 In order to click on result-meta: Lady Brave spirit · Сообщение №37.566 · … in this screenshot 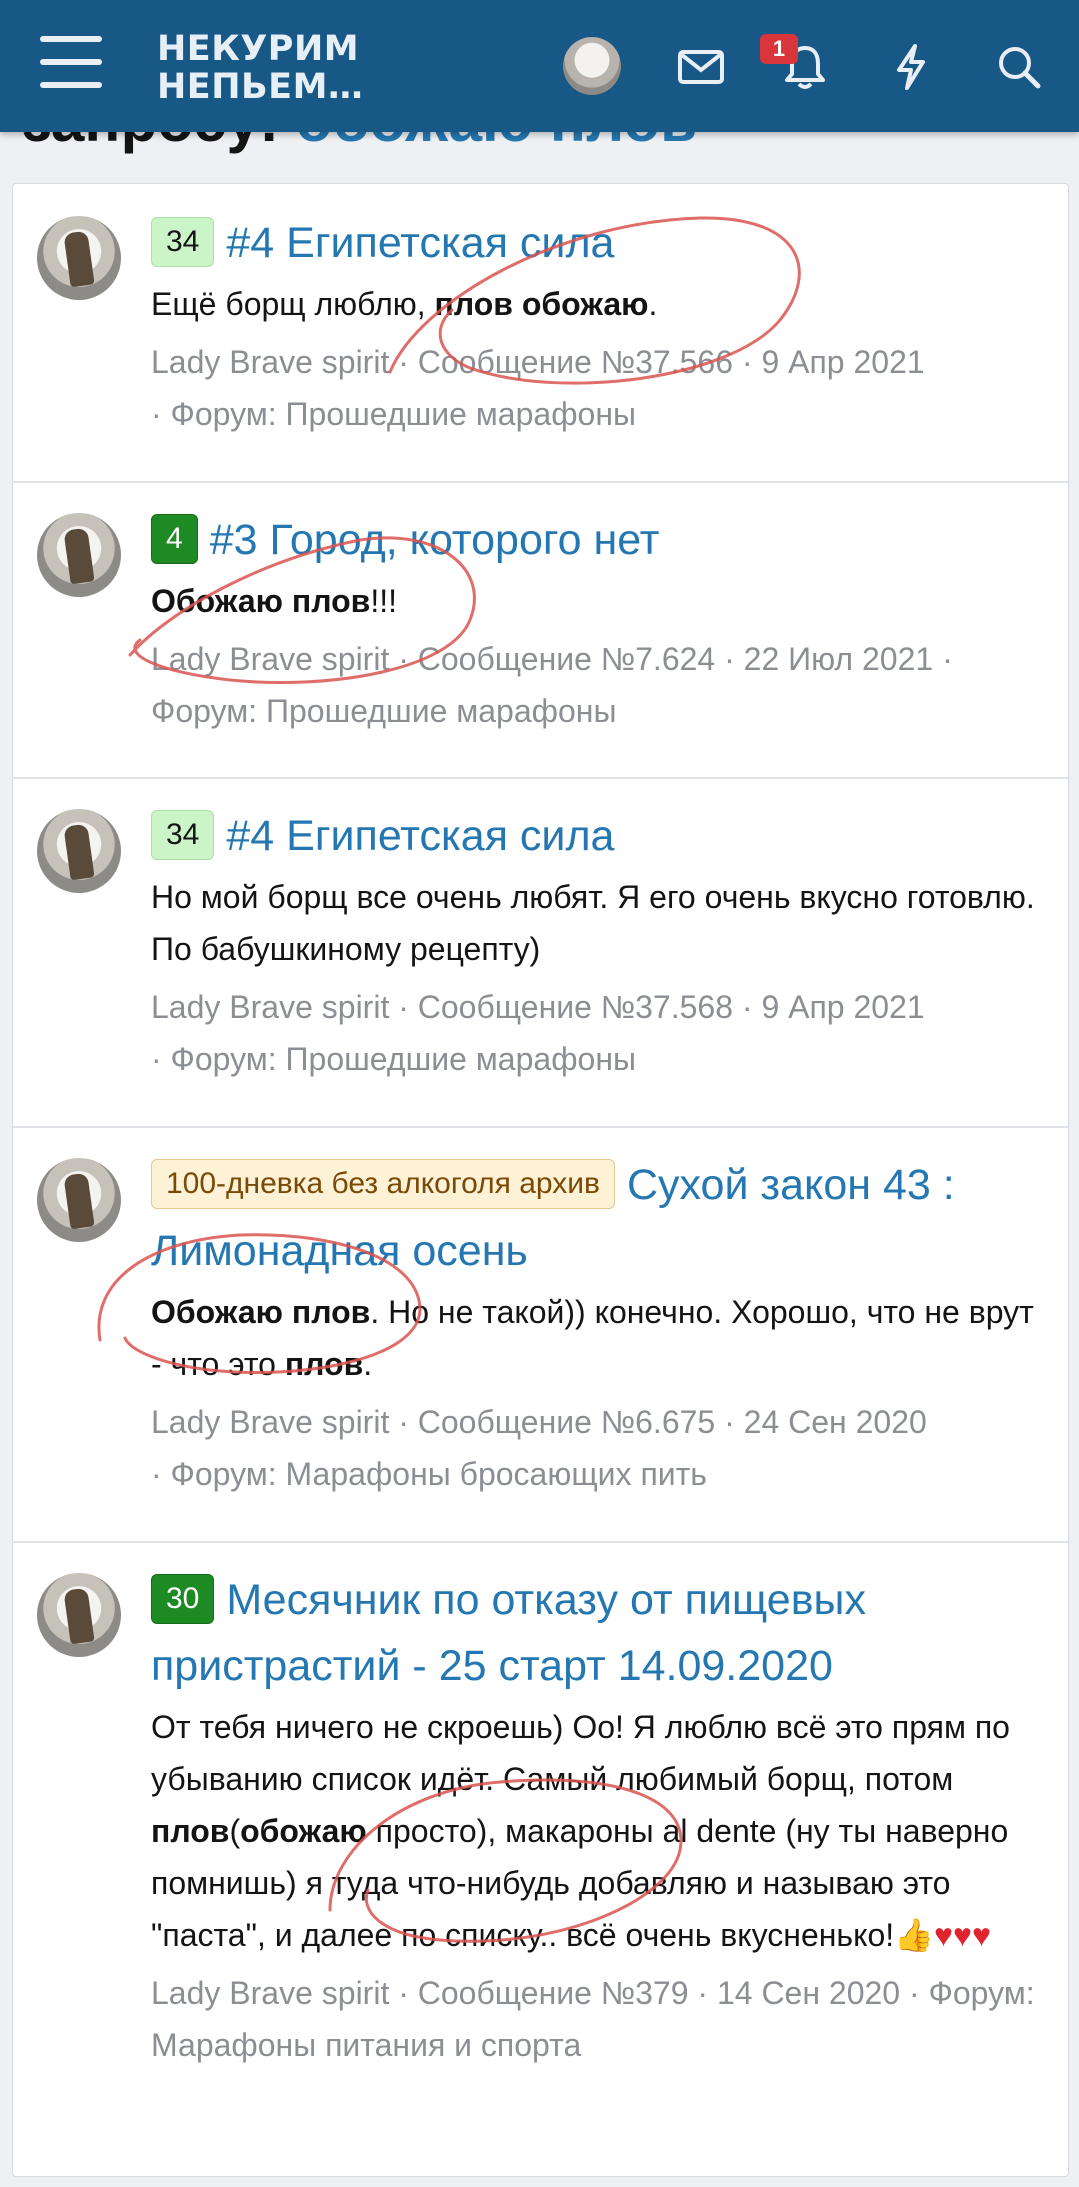, I will do `click(601, 388)`.